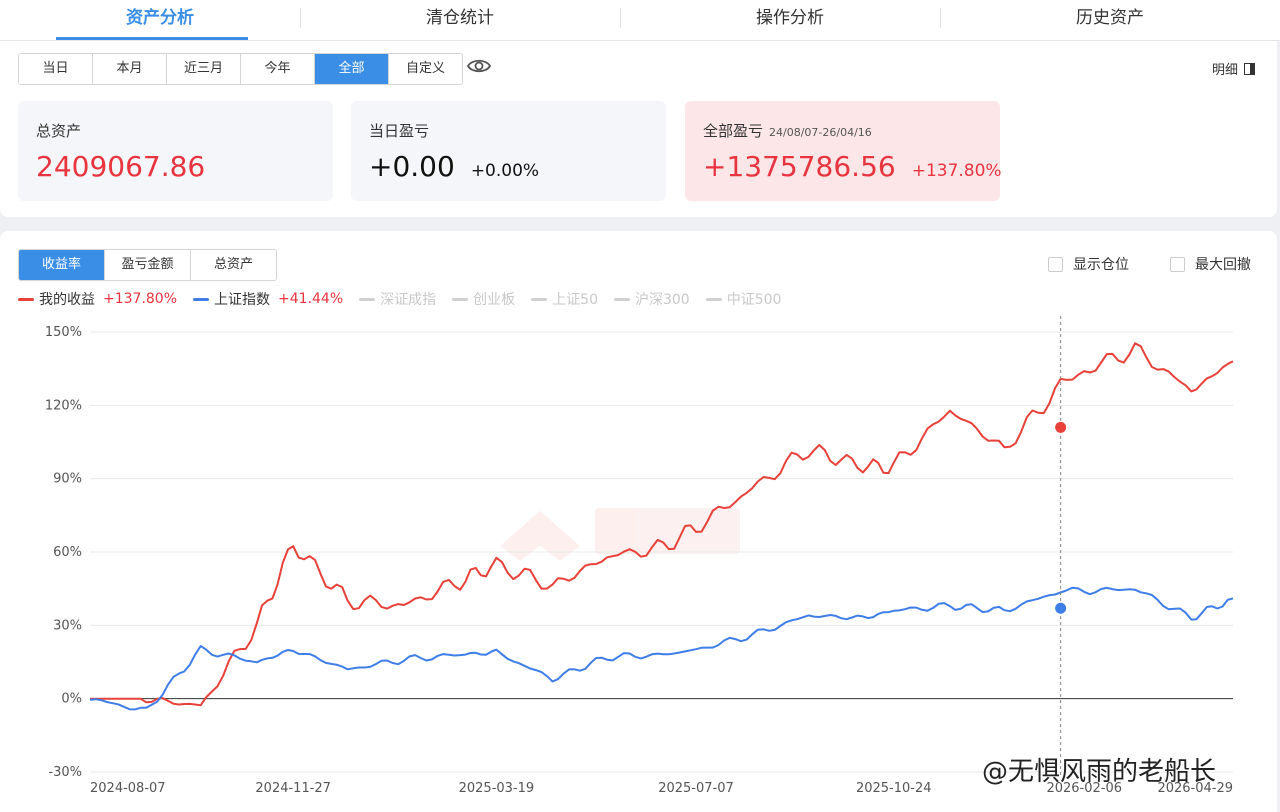 This screenshot has width=1280, height=812. I want to click on total-pnl-label-row: 全部盈亏 24/08/07-26/04/16, so click(787, 130).